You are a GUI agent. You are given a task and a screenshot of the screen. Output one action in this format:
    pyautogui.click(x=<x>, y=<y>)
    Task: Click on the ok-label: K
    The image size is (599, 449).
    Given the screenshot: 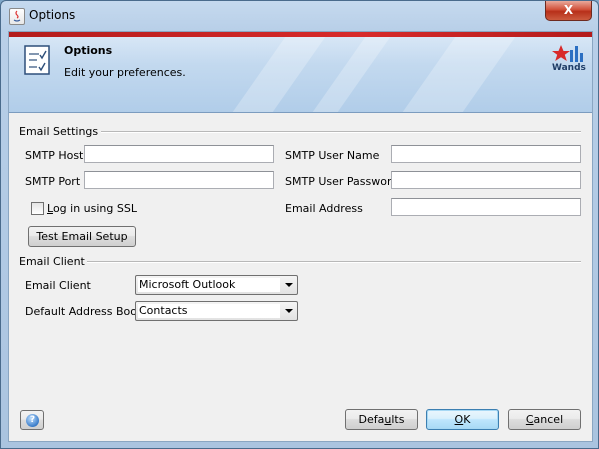 What is the action you would take?
    pyautogui.click(x=467, y=419)
    